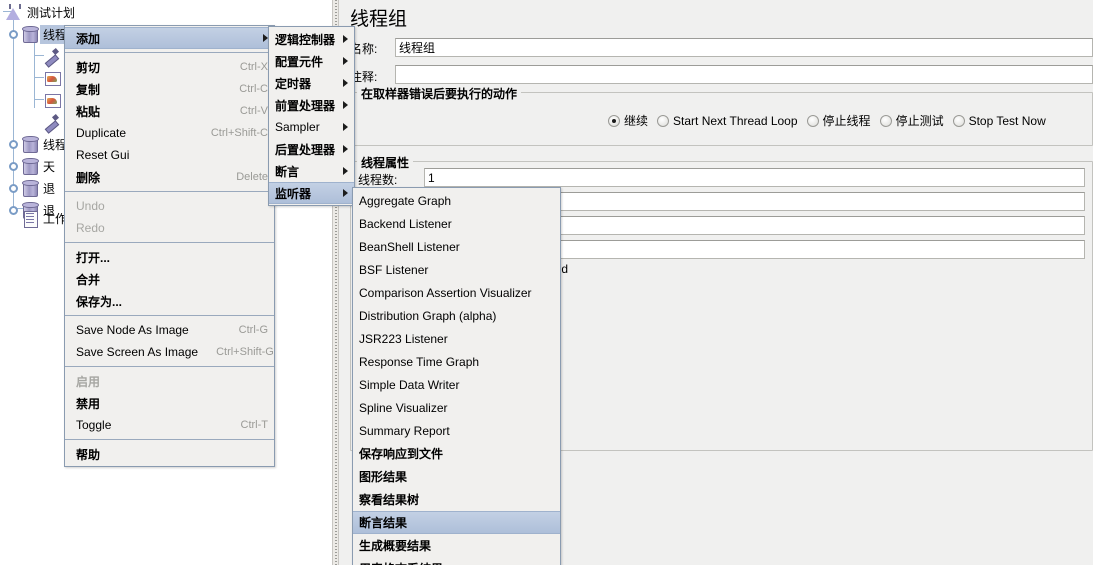 This screenshot has height=565, width=1093. What do you see at coordinates (169, 177) in the screenshot?
I see `context-menu-item-7: 删除 Delete` at bounding box center [169, 177].